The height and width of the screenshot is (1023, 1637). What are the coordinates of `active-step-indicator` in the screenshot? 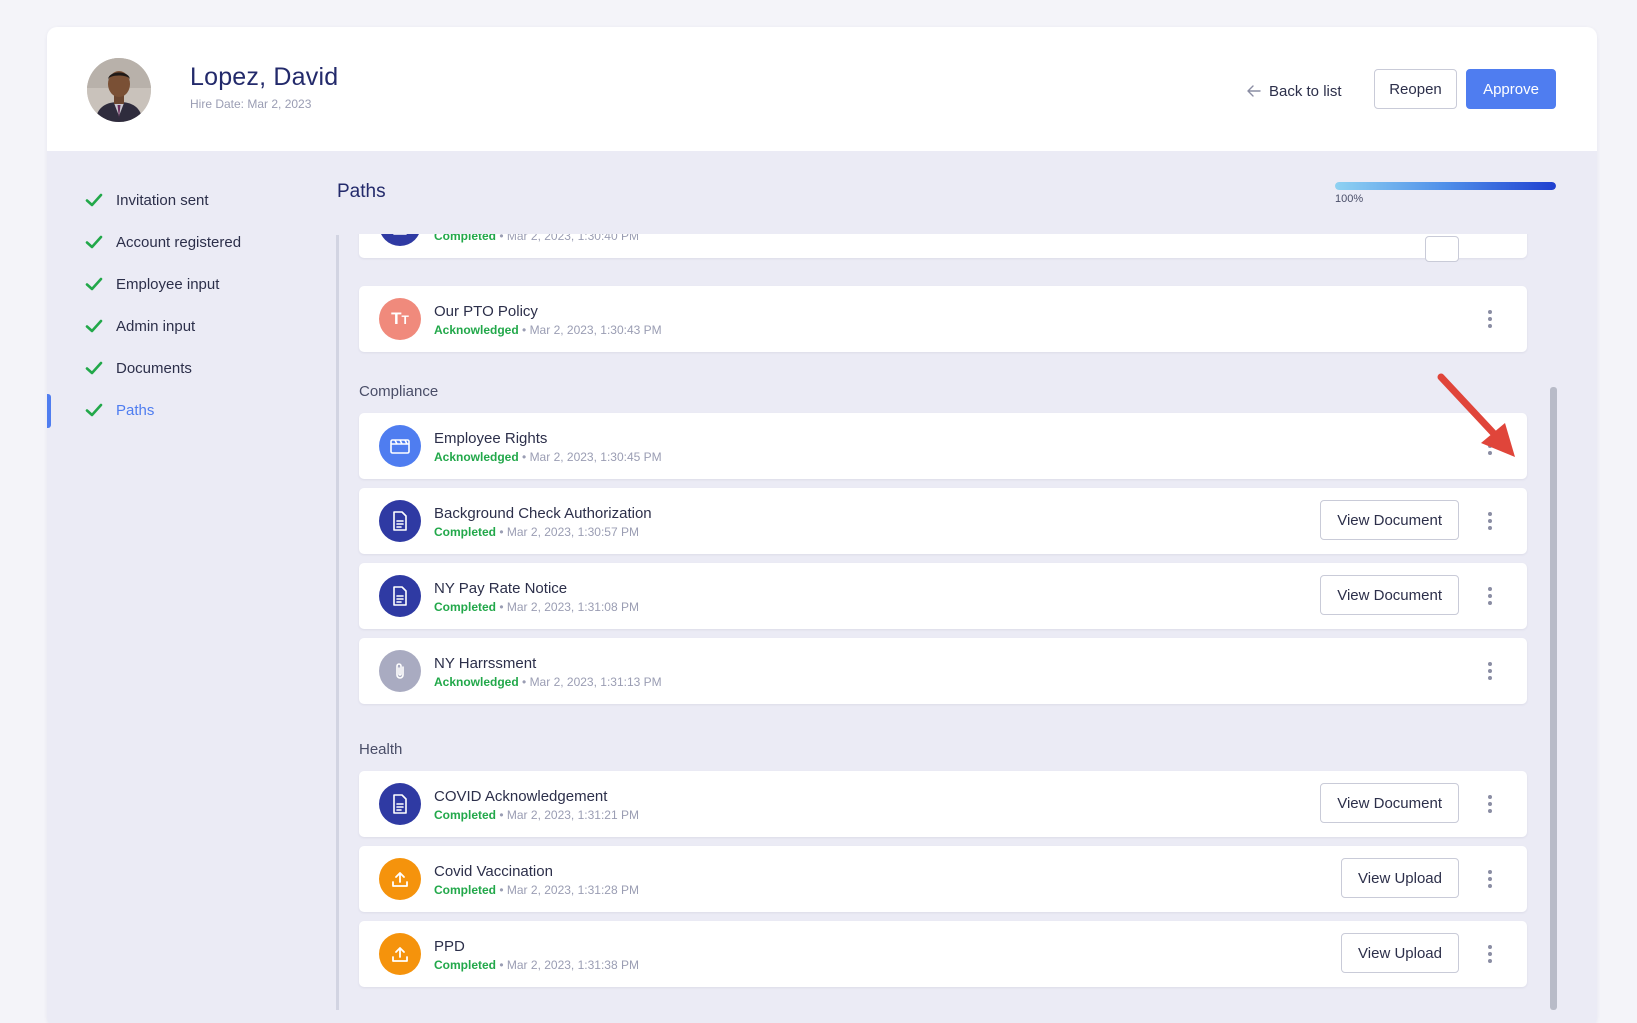 It's located at (49, 411).